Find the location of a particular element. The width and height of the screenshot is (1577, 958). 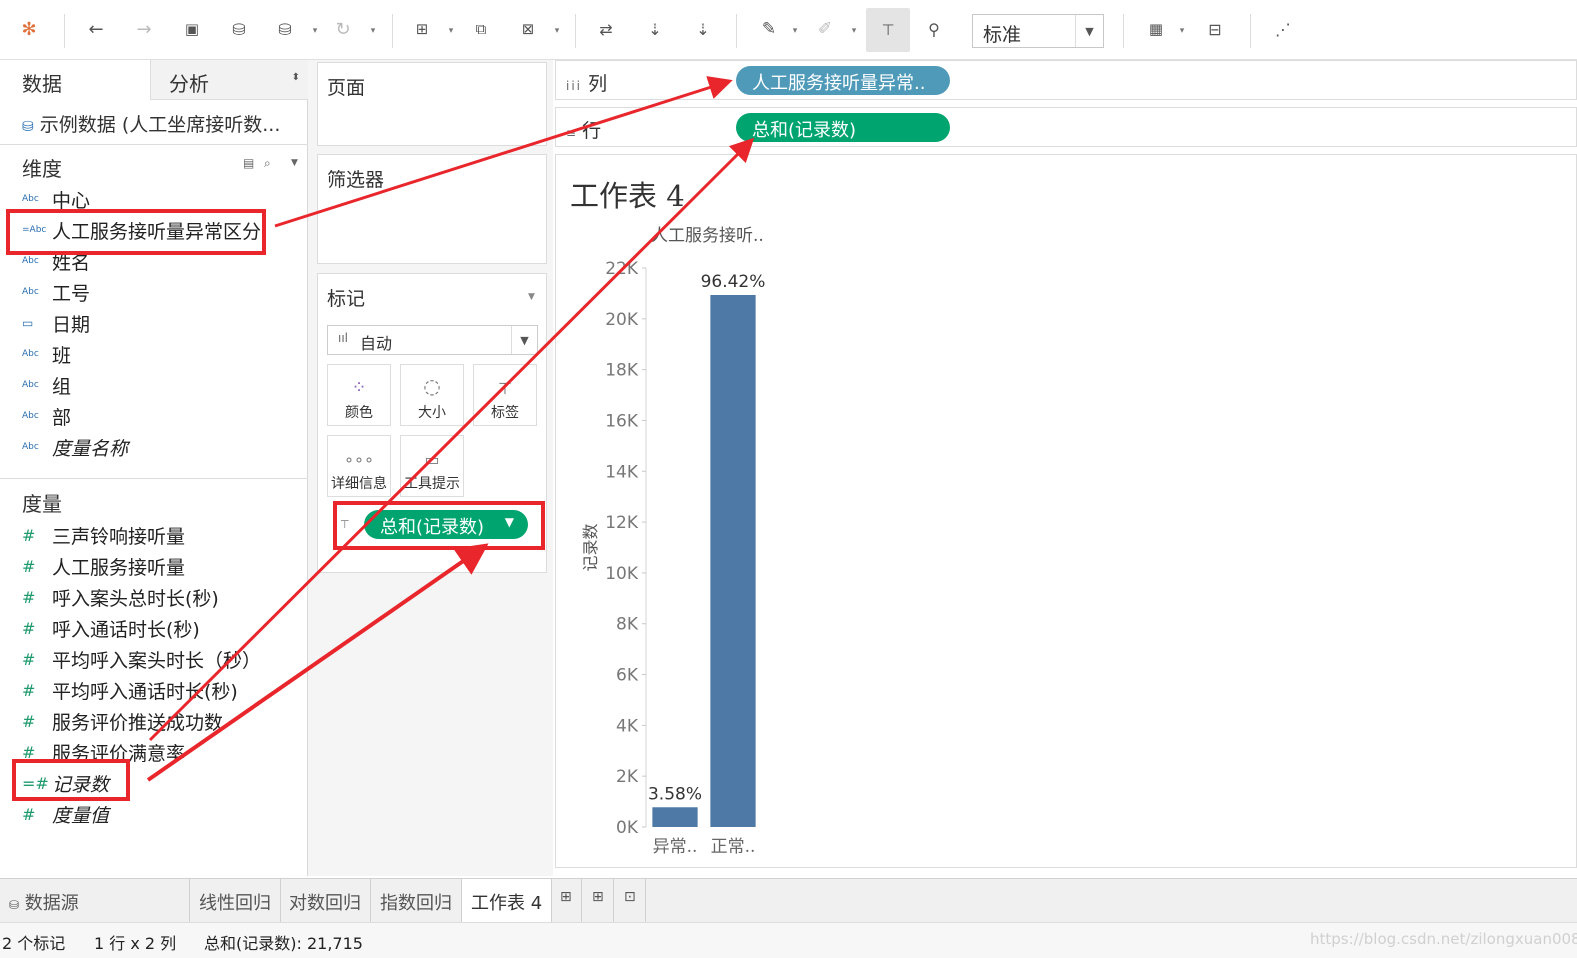

measure-field: # 三声铃响接听量 is located at coordinates (103, 535).